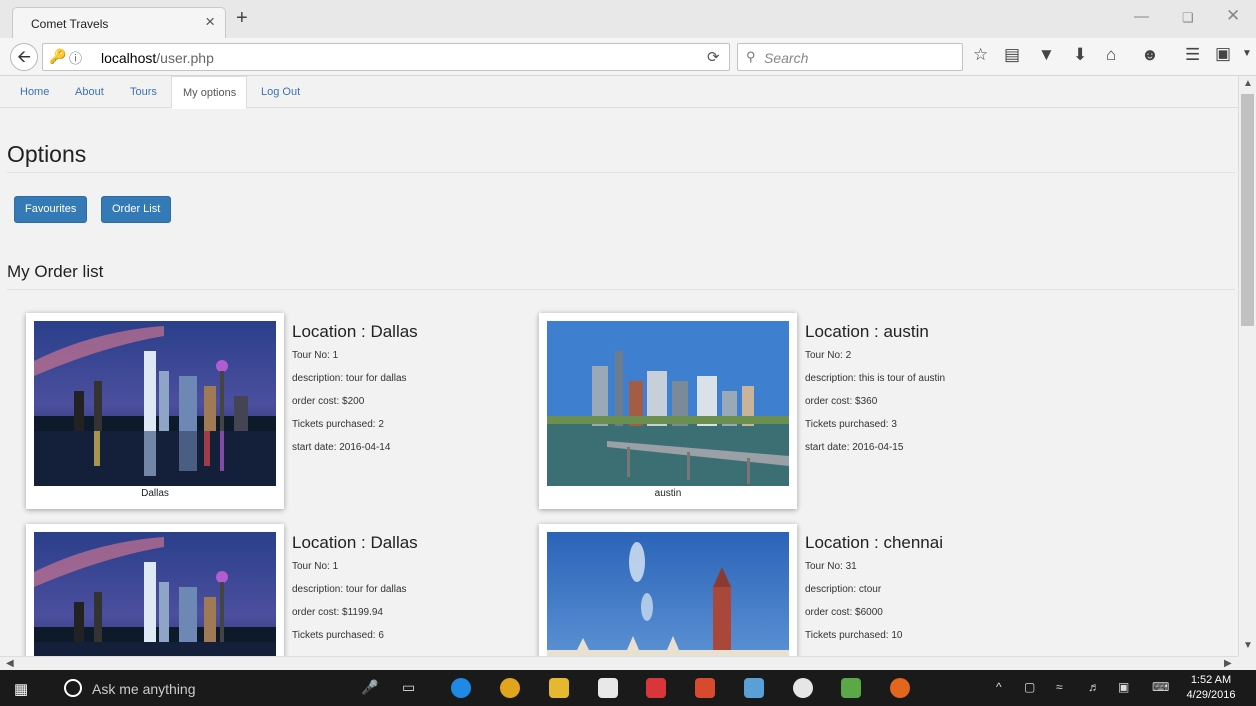 Image resolution: width=1256 pixels, height=706 pixels. Describe the element at coordinates (185, 58) in the screenshot. I see `url-path: /user.php` at that location.